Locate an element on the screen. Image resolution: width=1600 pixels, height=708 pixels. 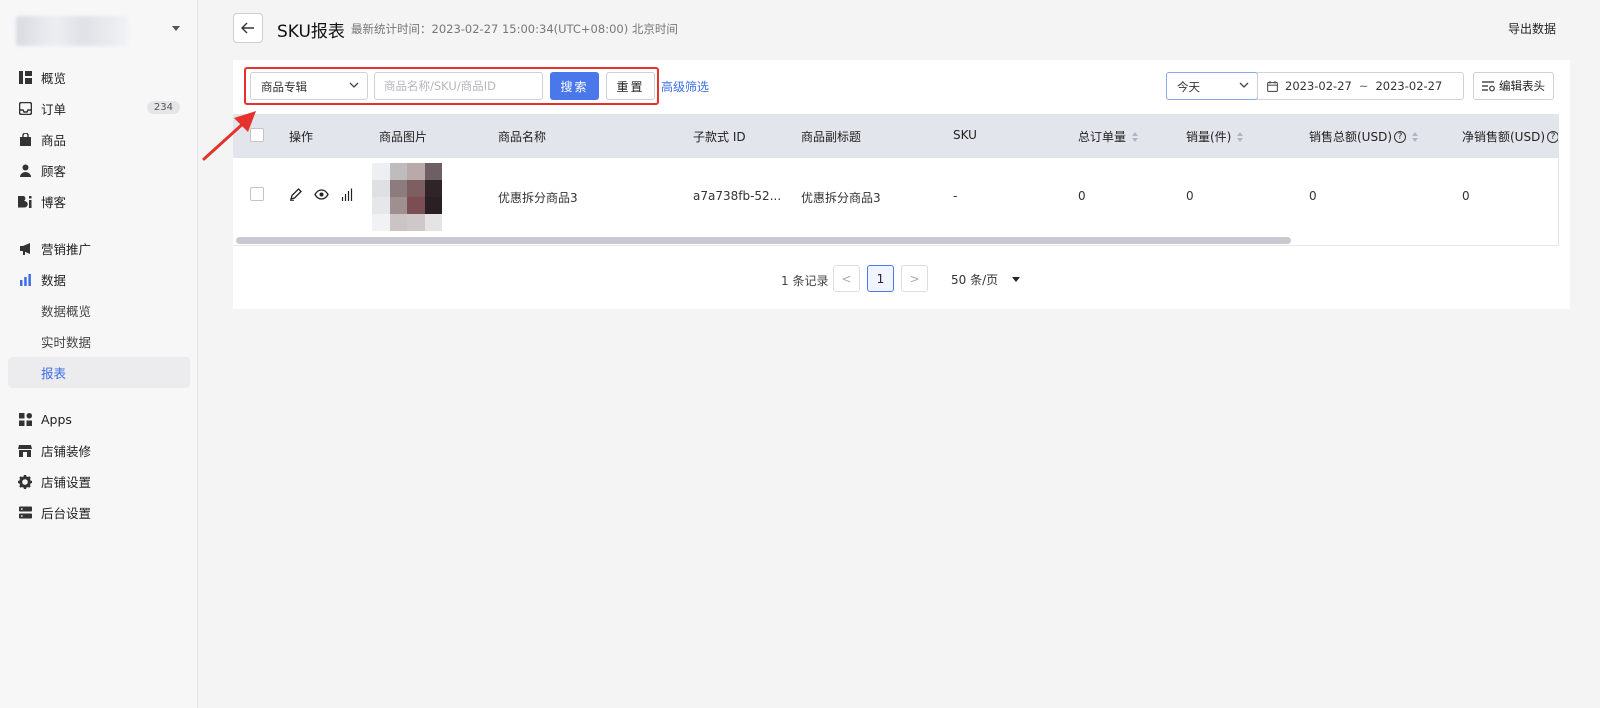
total-records: 1 条记录 is located at coordinates (805, 281).